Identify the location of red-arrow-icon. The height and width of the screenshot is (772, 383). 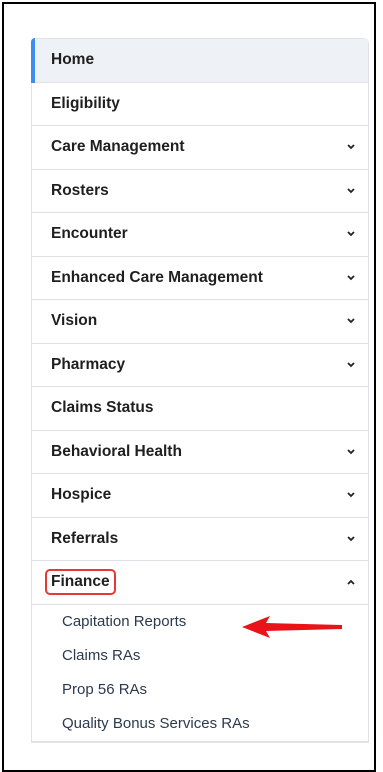
(292, 627).